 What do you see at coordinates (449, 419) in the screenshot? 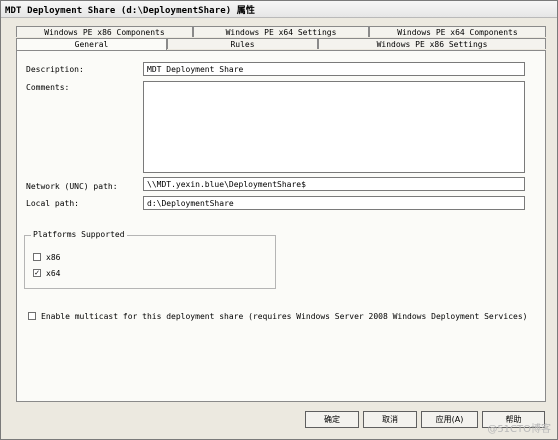
I see `apply-button: 应用(A)` at bounding box center [449, 419].